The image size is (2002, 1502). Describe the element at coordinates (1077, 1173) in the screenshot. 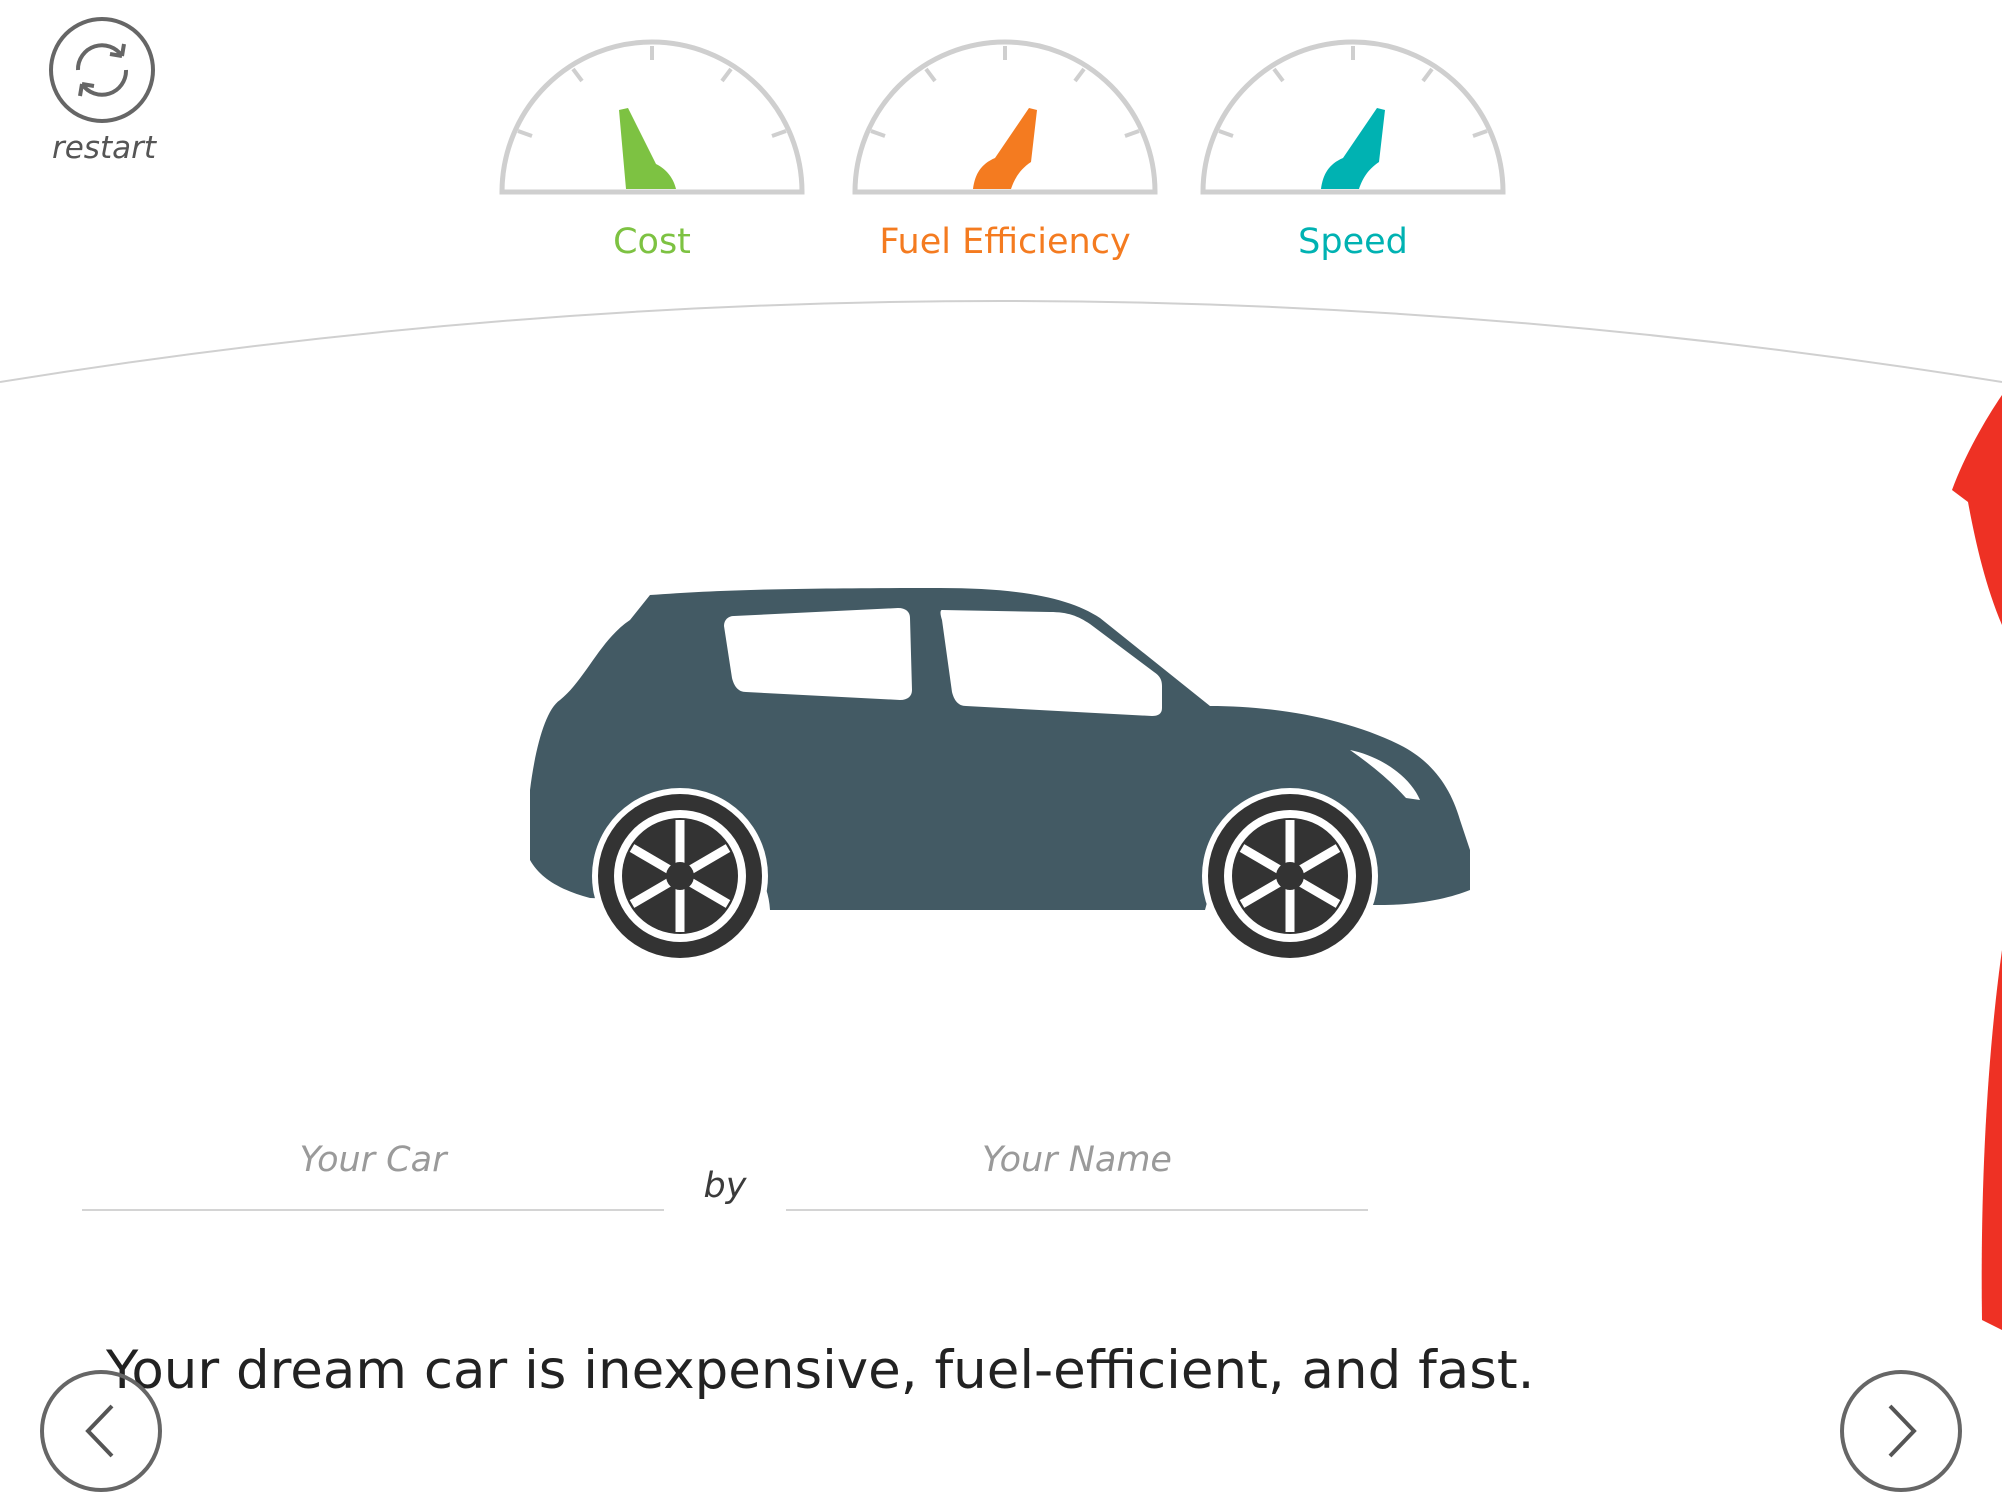

I see `author-name-input: Your Name` at that location.